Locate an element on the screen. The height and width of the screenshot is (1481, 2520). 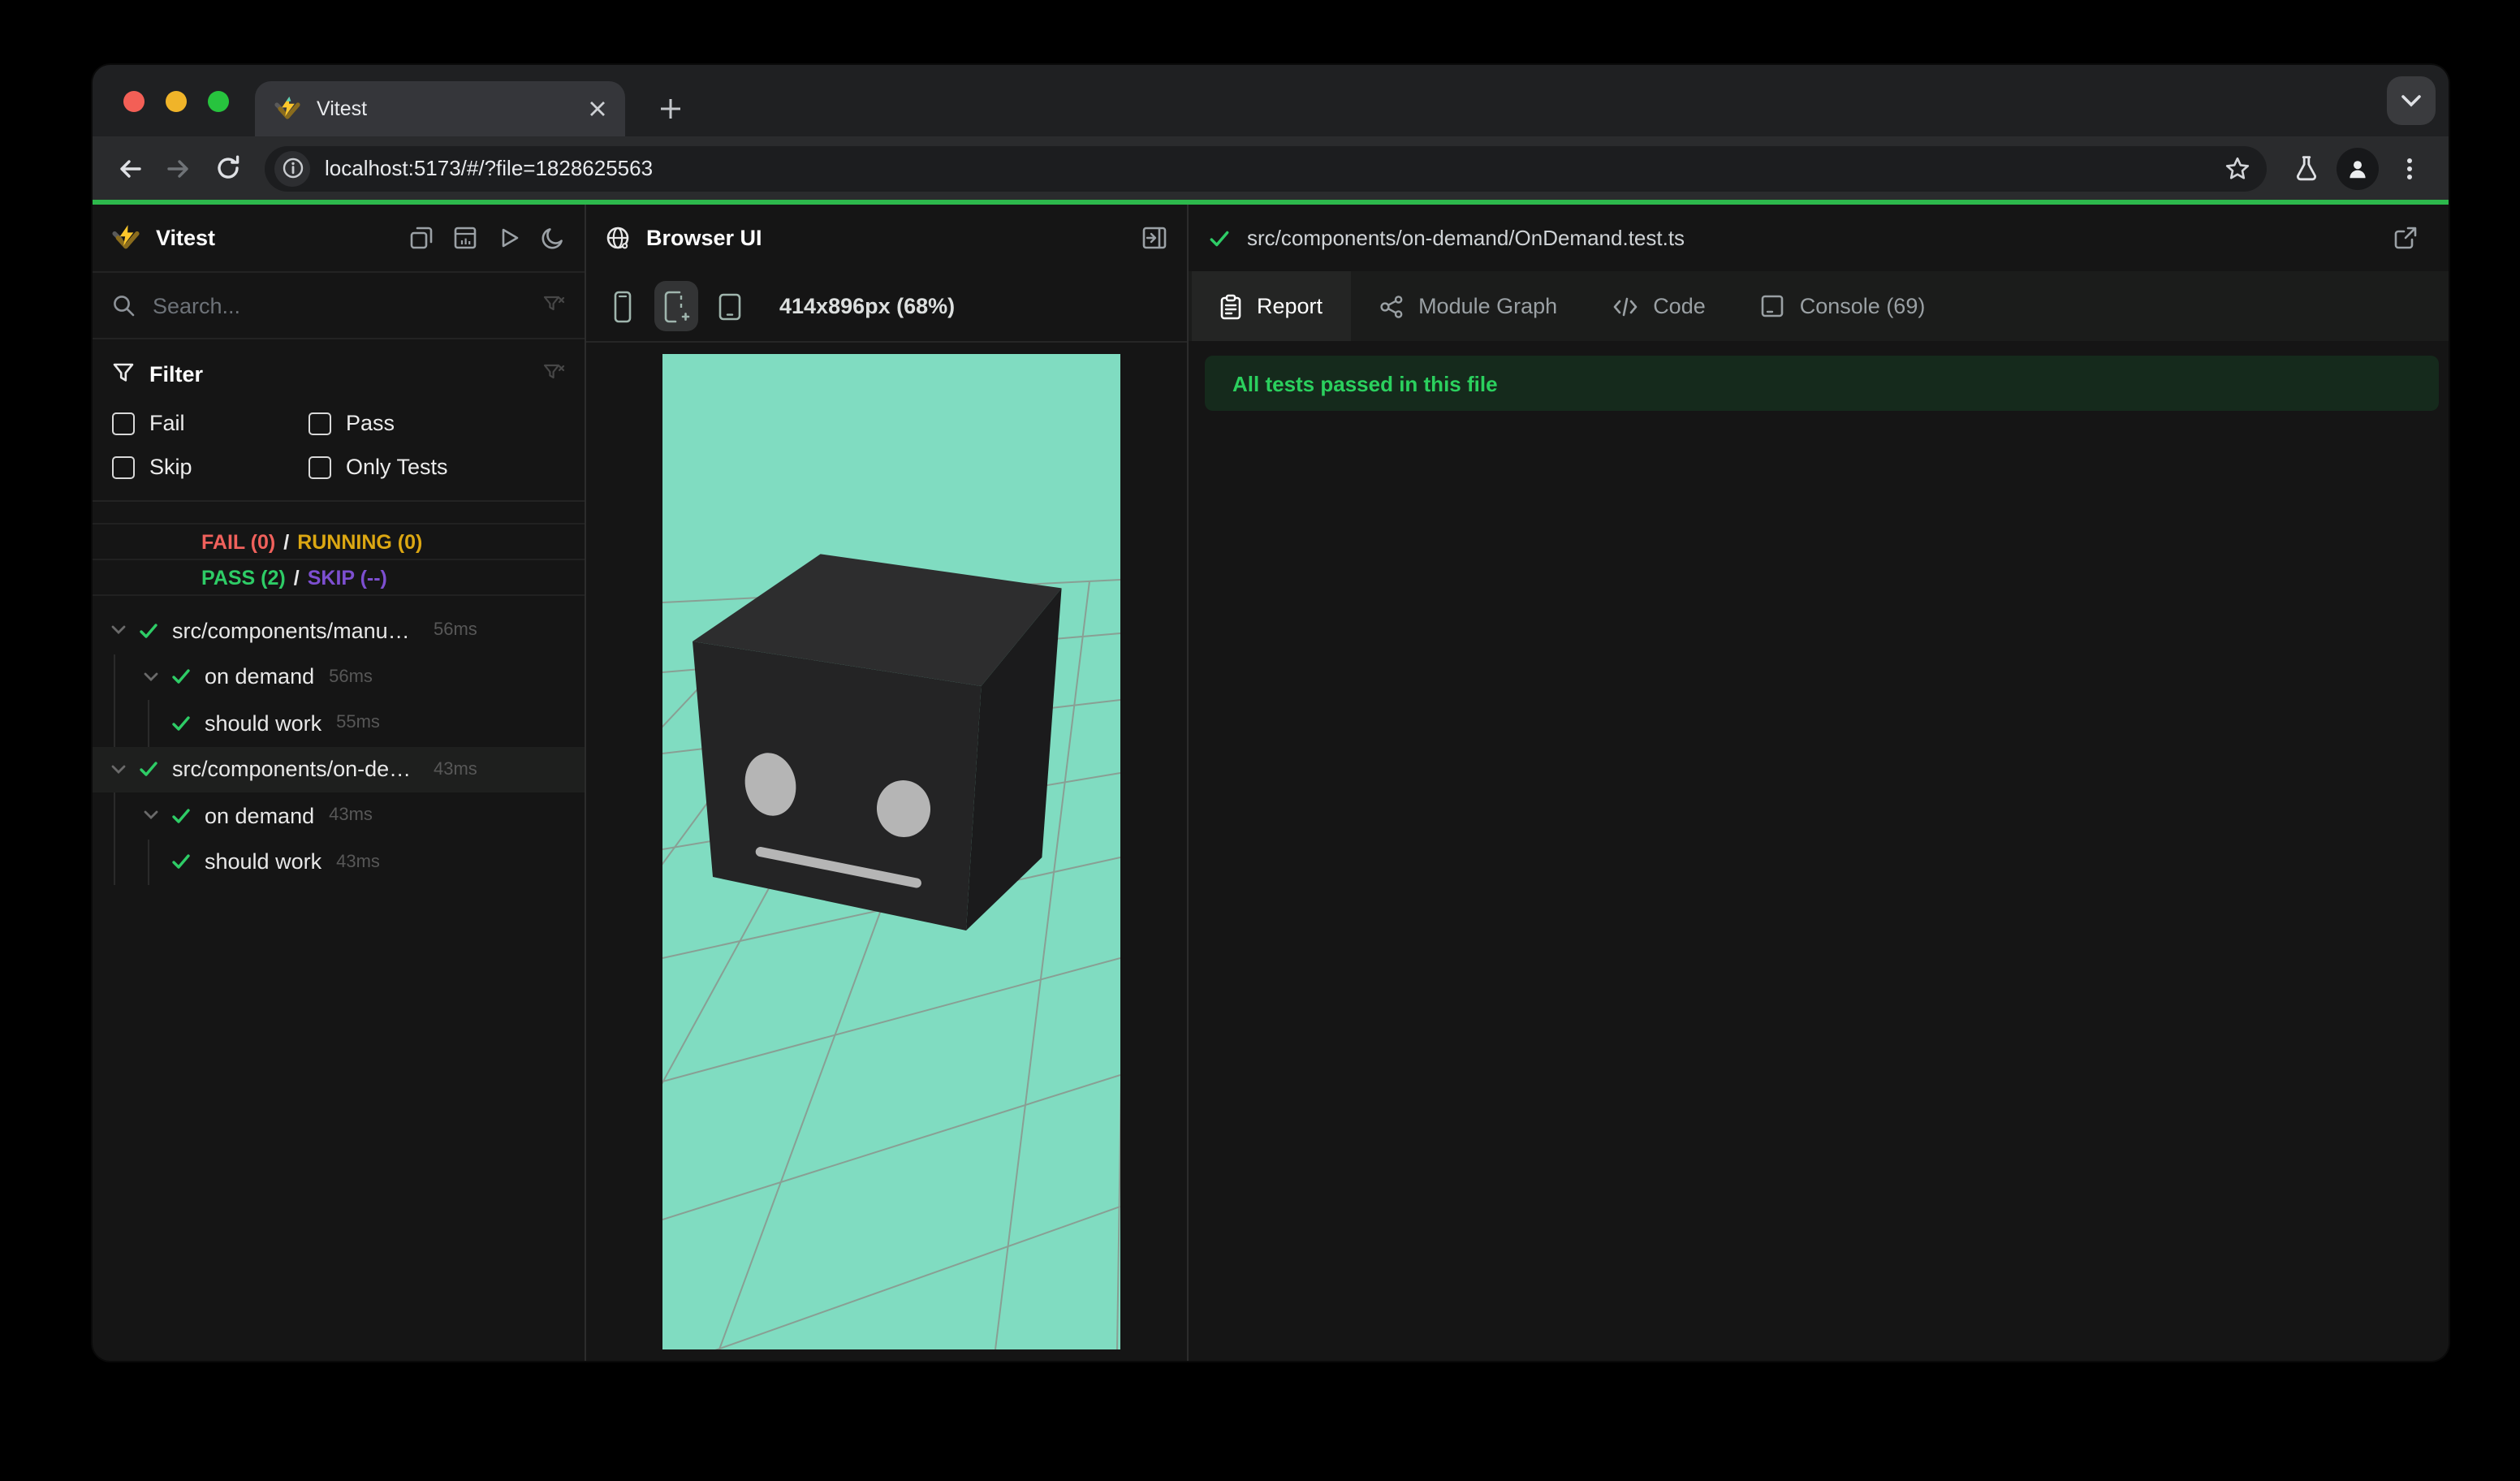
dark-mode-moon-icon is located at coordinates (553, 238).